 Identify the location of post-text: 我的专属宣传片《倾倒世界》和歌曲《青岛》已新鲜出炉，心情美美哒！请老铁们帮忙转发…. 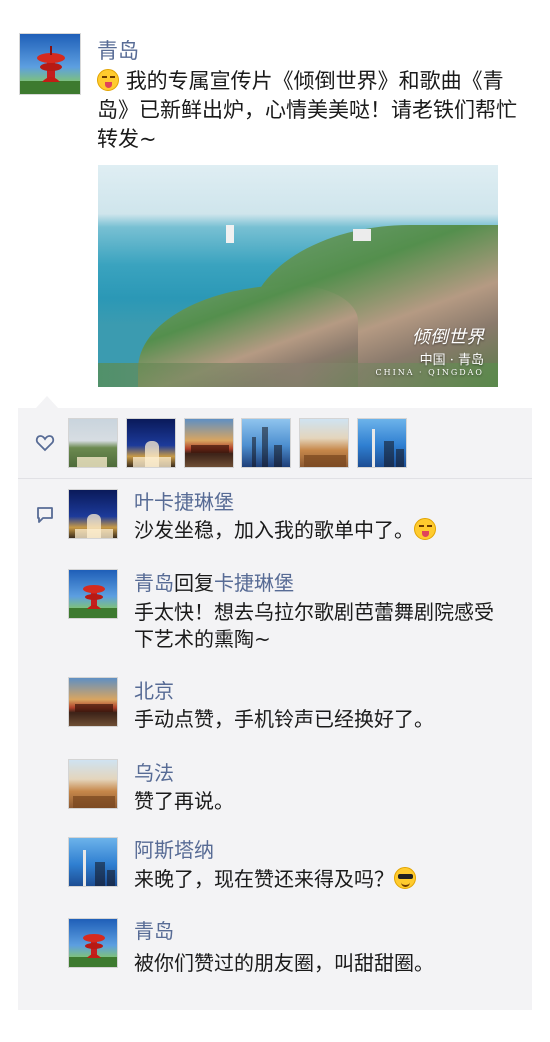
(314, 110).